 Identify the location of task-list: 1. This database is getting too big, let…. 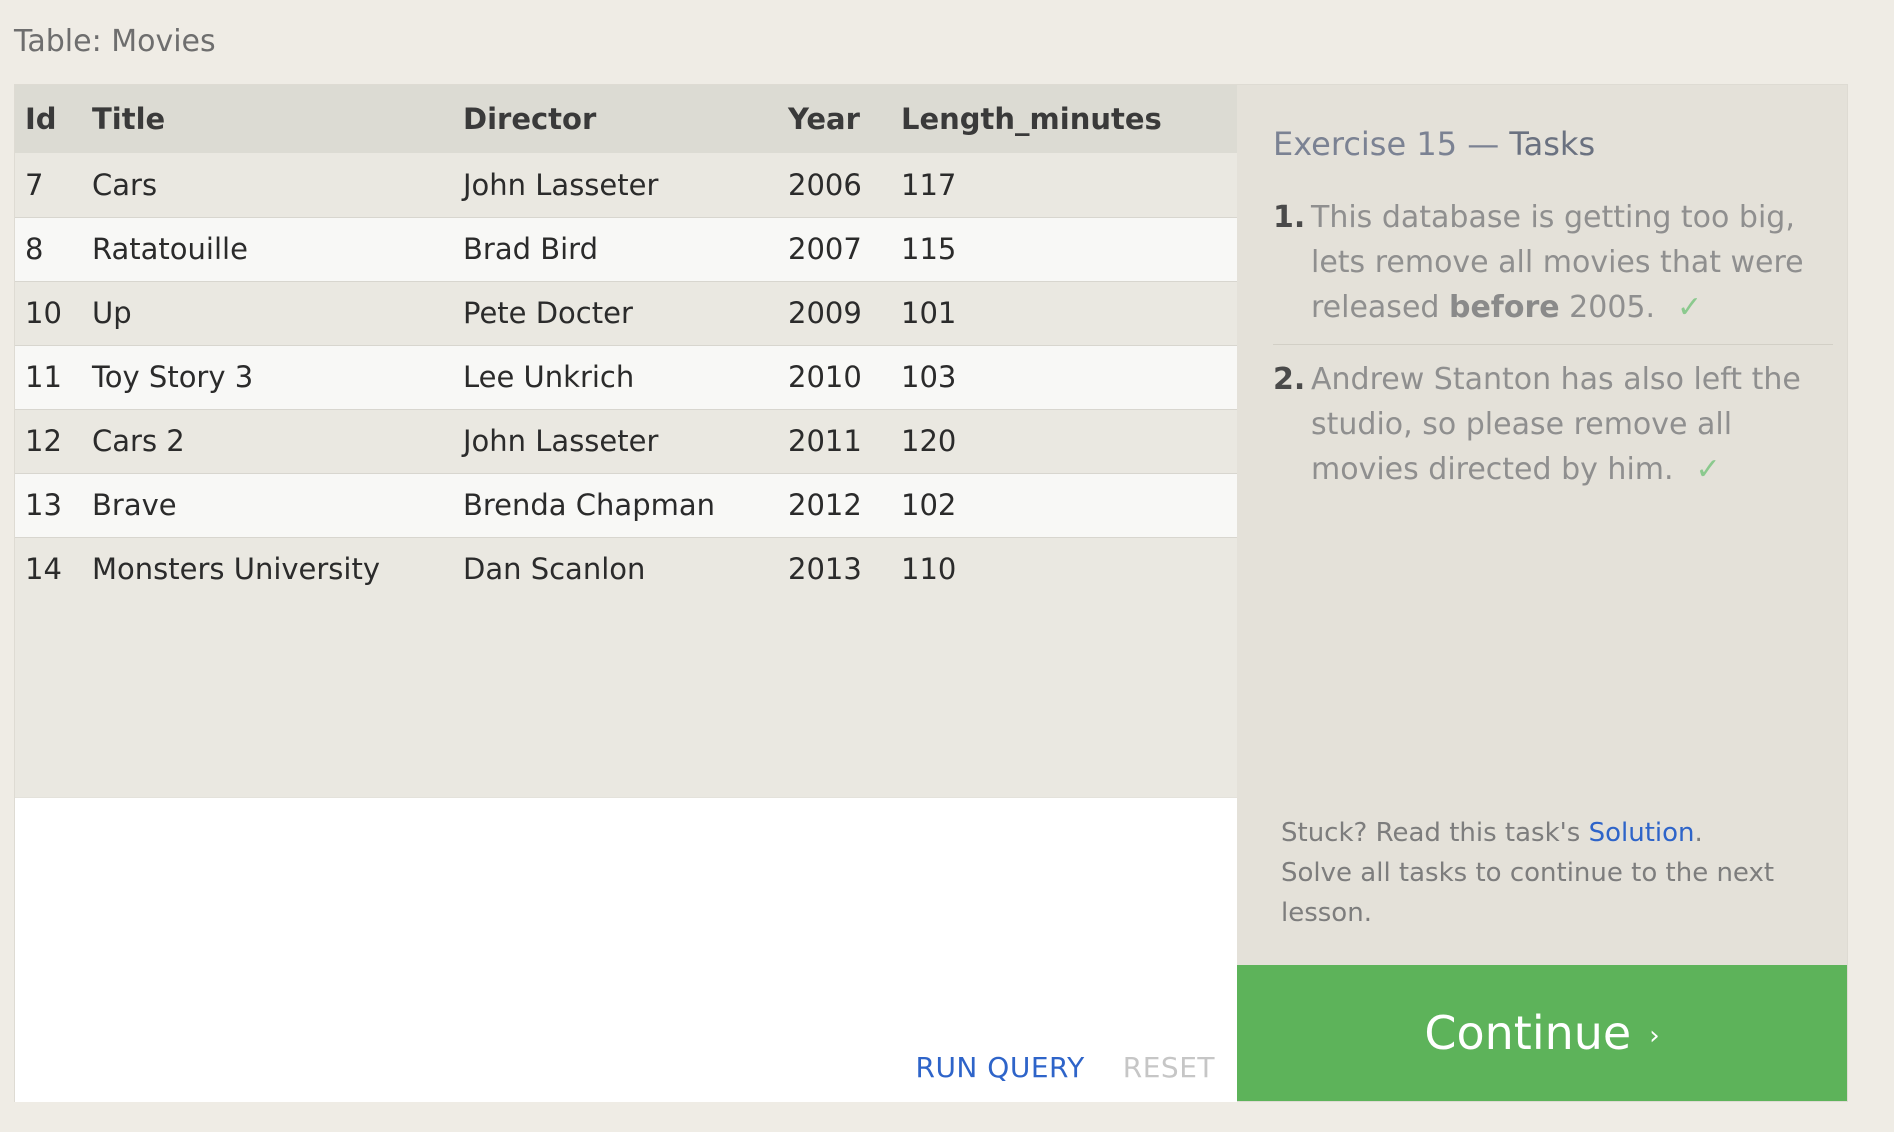
(1553, 350).